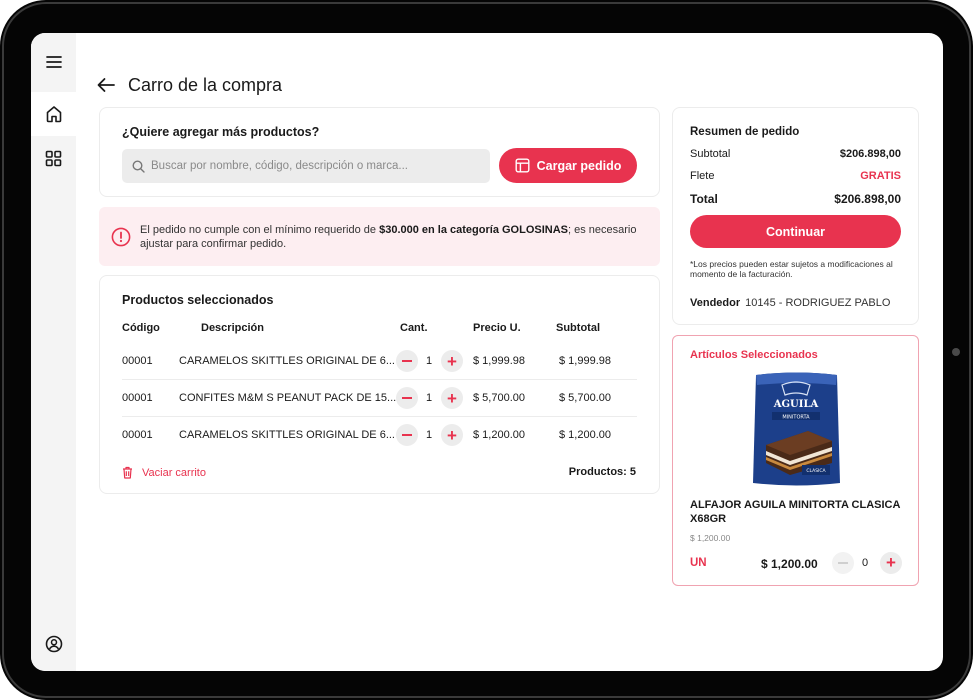 This screenshot has height=700, width=973. Describe the element at coordinates (138, 166) in the screenshot. I see `search-icon` at that location.